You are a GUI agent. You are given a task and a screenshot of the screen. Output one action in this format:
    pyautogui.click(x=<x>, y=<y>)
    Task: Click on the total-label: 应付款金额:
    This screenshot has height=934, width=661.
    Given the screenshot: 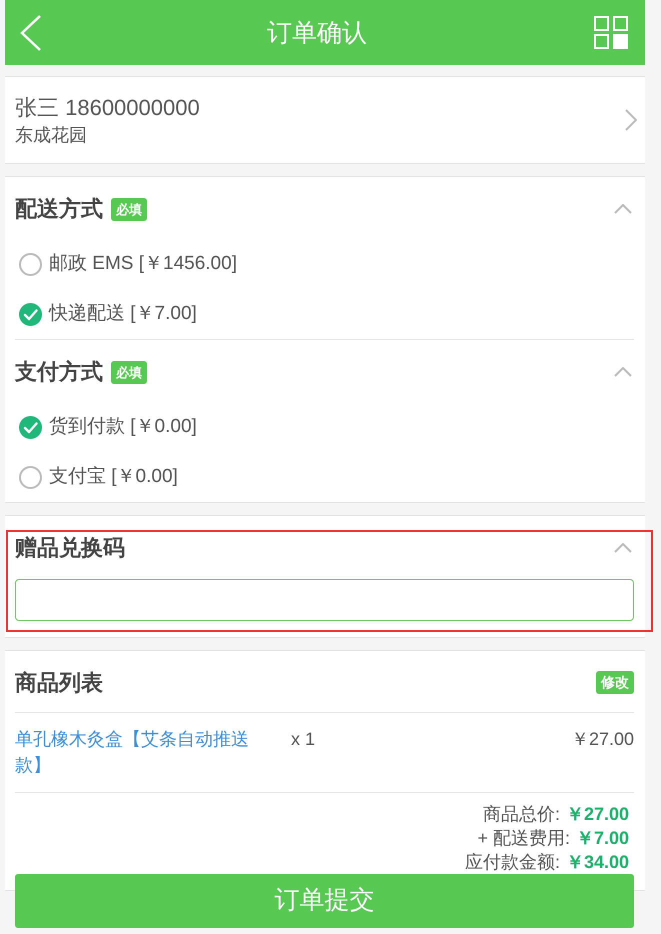 What is the action you would take?
    pyautogui.click(x=512, y=862)
    